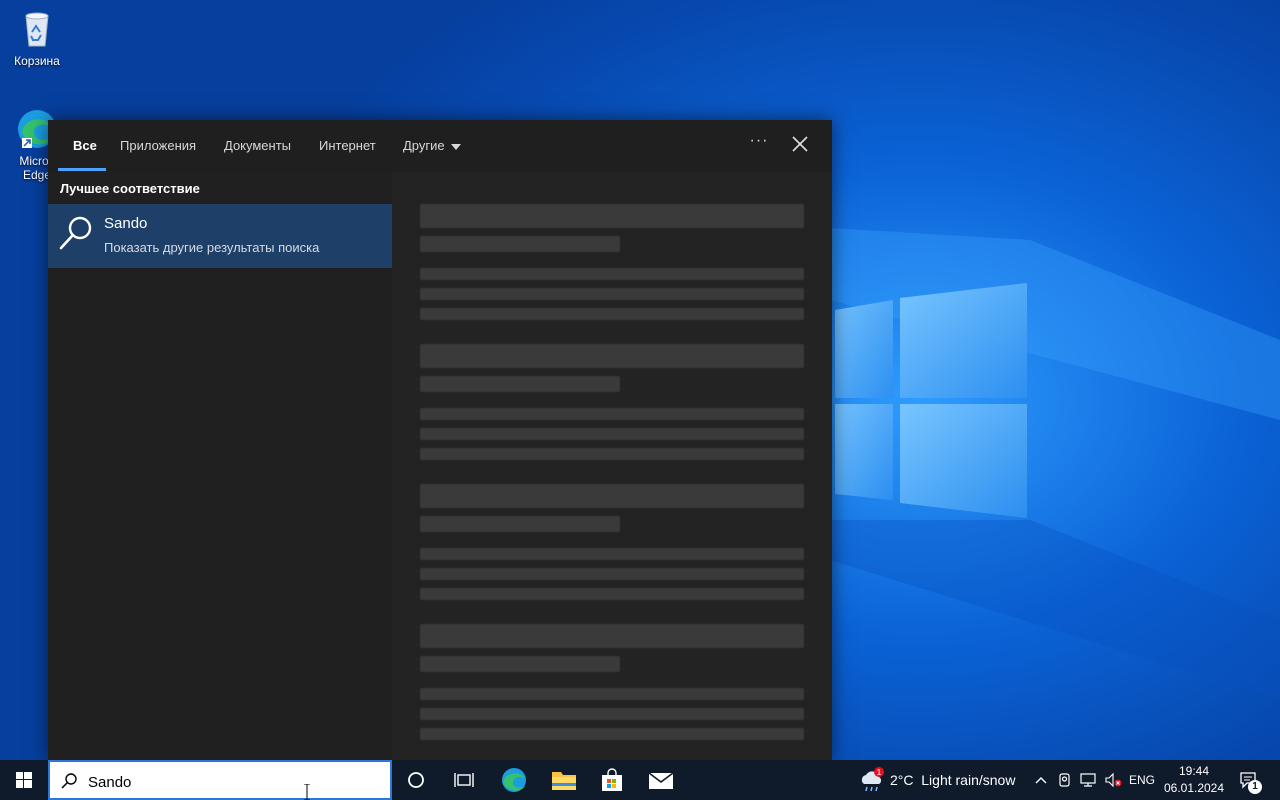 This screenshot has height=800, width=1280. I want to click on language-indicator: ENG, so click(1142, 780).